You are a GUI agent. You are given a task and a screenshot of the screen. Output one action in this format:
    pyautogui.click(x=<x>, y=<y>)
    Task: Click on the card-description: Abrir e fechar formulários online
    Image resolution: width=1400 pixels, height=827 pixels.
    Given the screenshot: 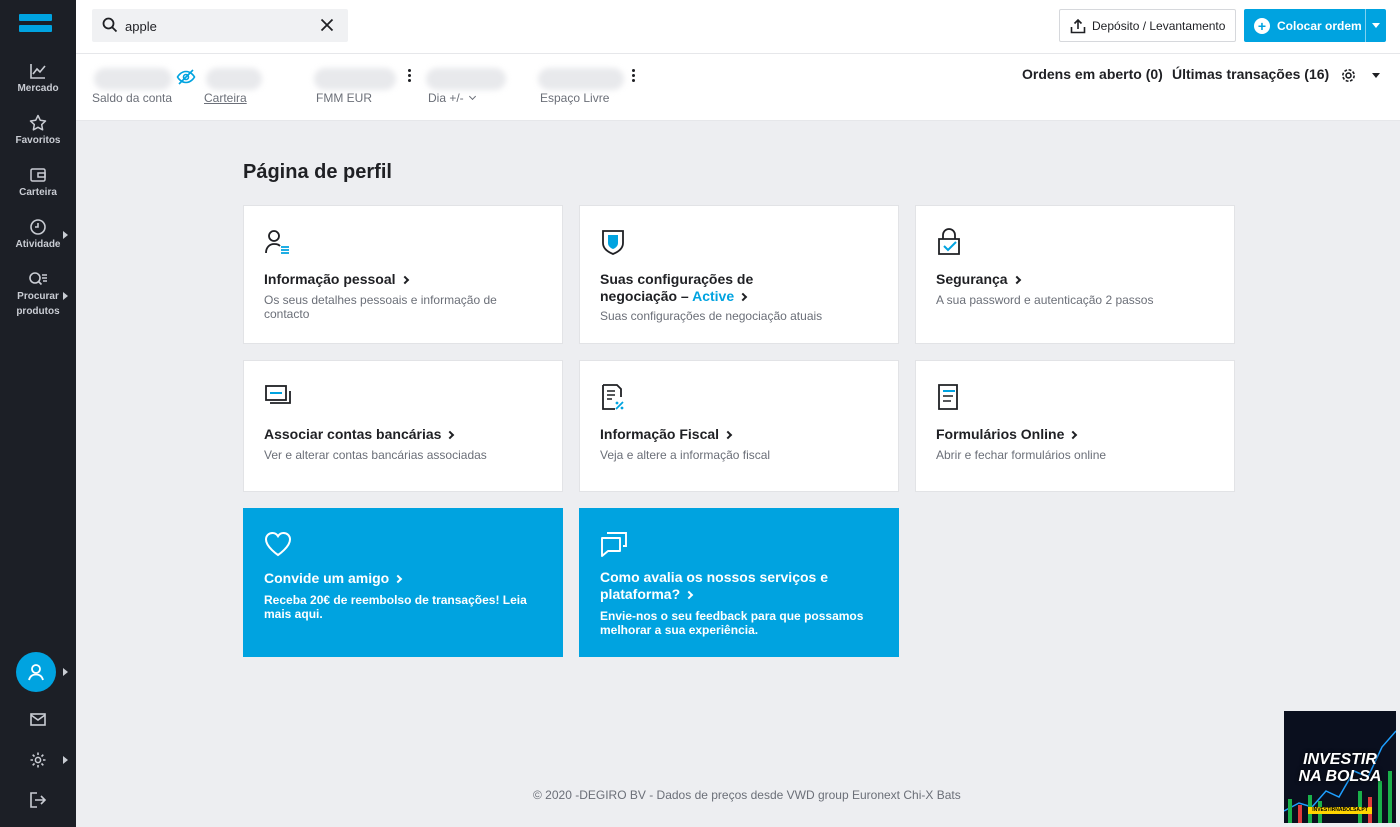 What is the action you would take?
    pyautogui.click(x=1021, y=455)
    